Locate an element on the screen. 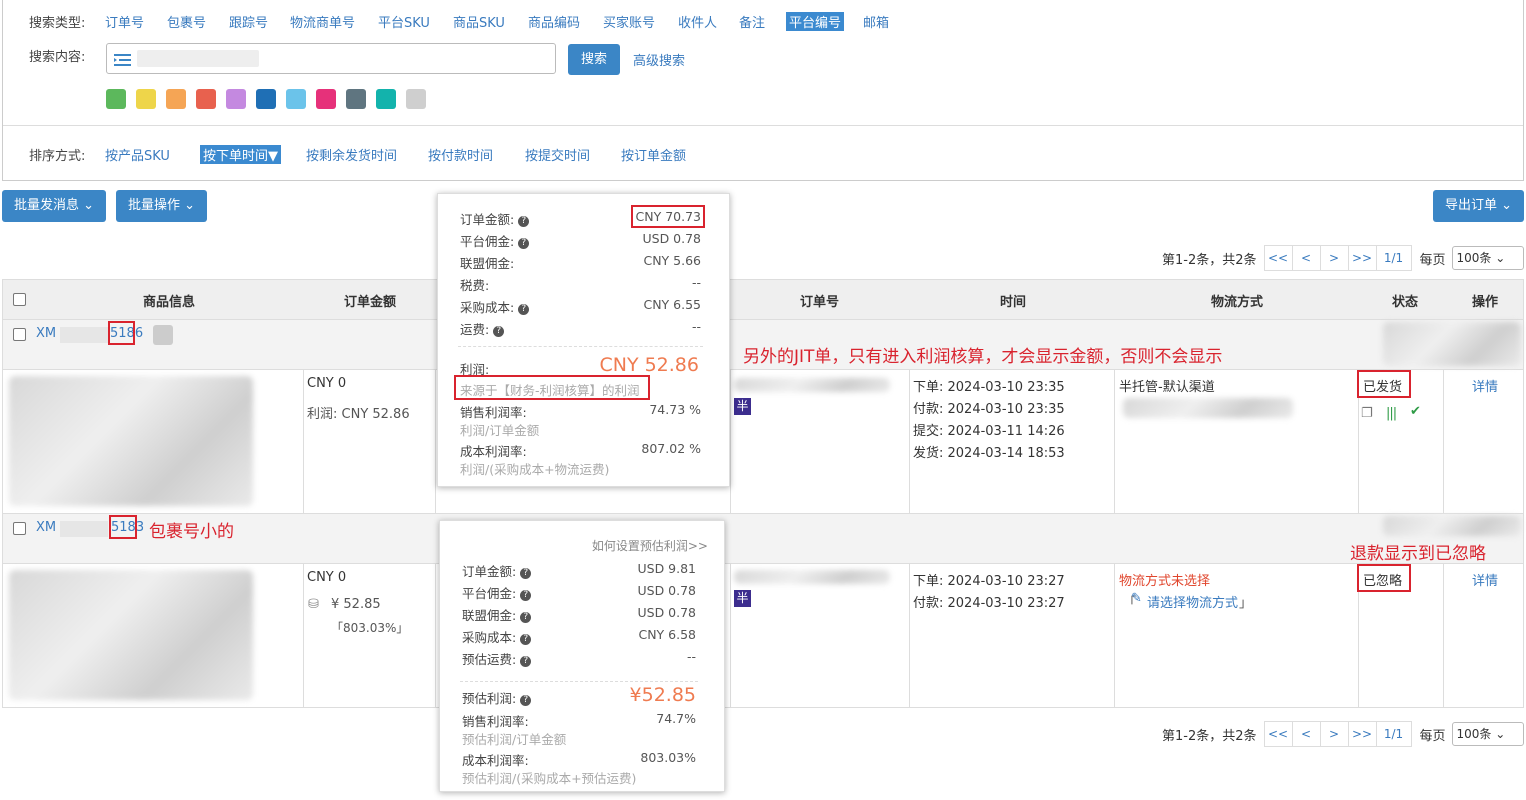 Image resolution: width=1526 pixels, height=800 pixels. breakdown-row: 采购成本:? CNY 6.55 is located at coordinates (583, 307).